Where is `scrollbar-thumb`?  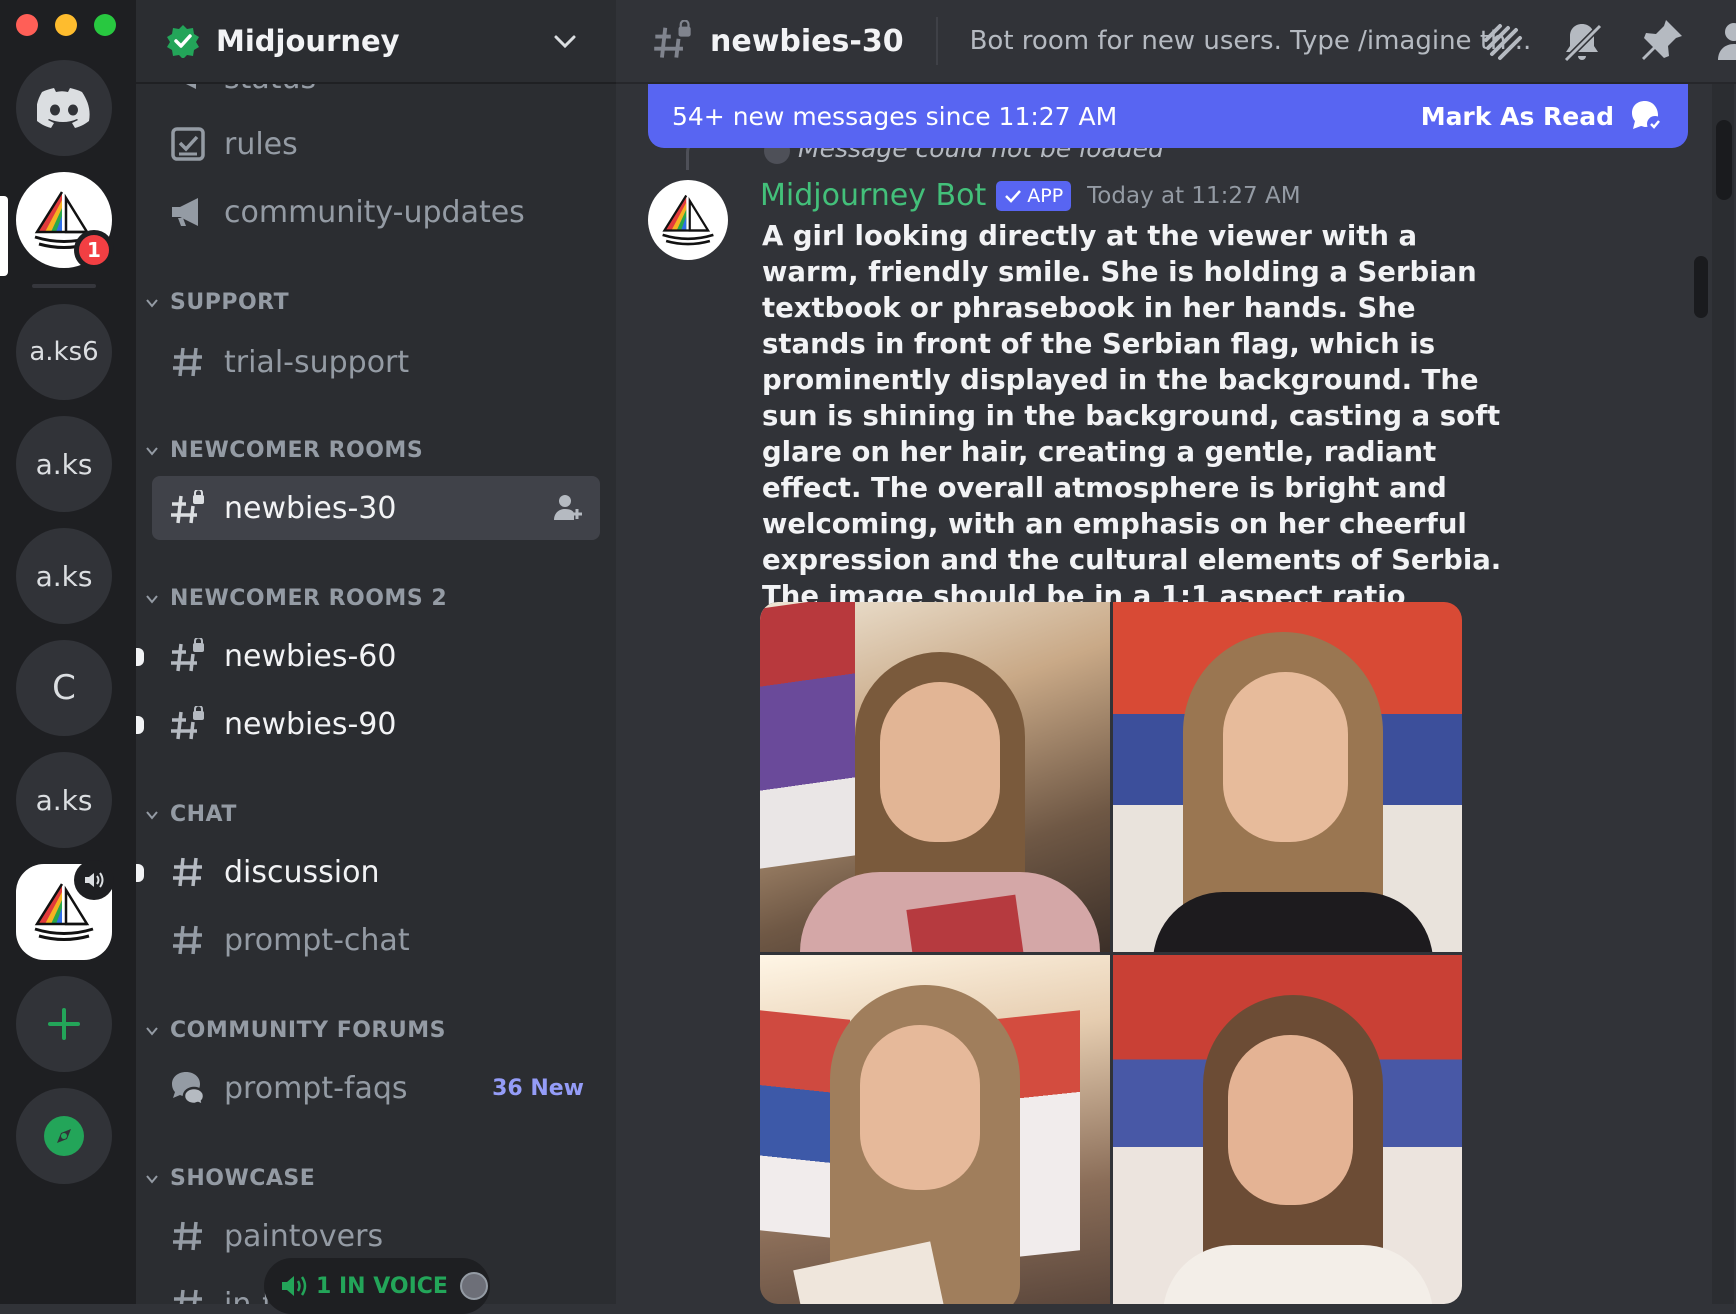 scrollbar-thumb is located at coordinates (1724, 160).